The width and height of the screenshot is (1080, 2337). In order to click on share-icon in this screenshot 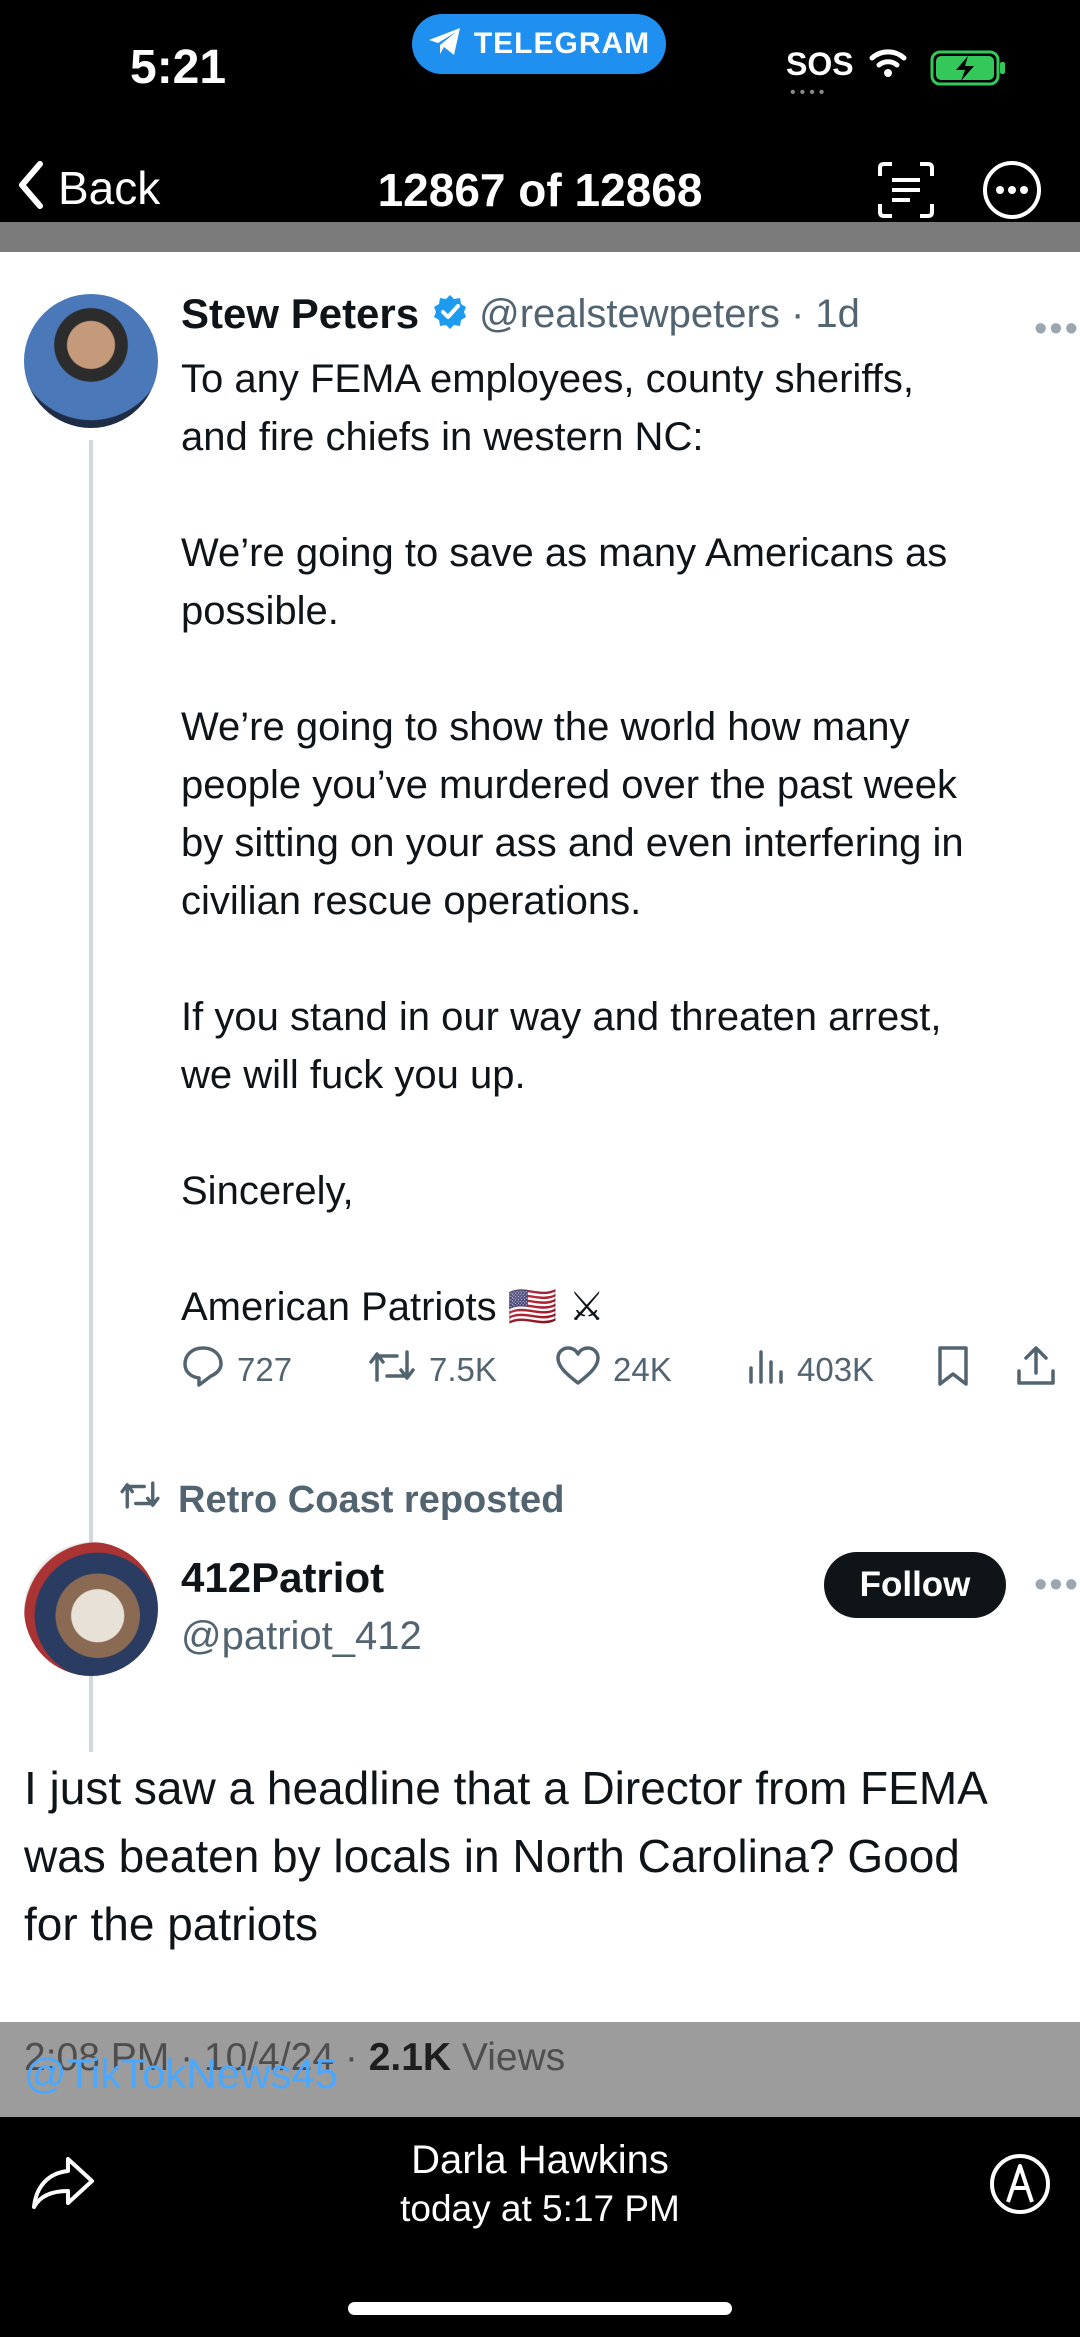, I will do `click(1036, 1370)`.